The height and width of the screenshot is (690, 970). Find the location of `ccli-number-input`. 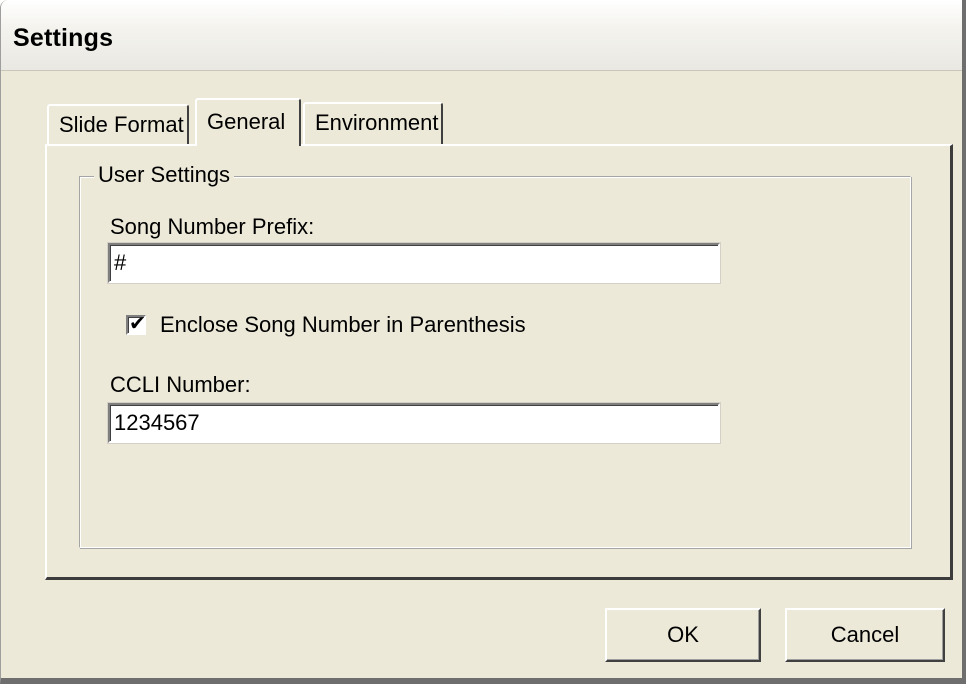

ccli-number-input is located at coordinates (414, 423).